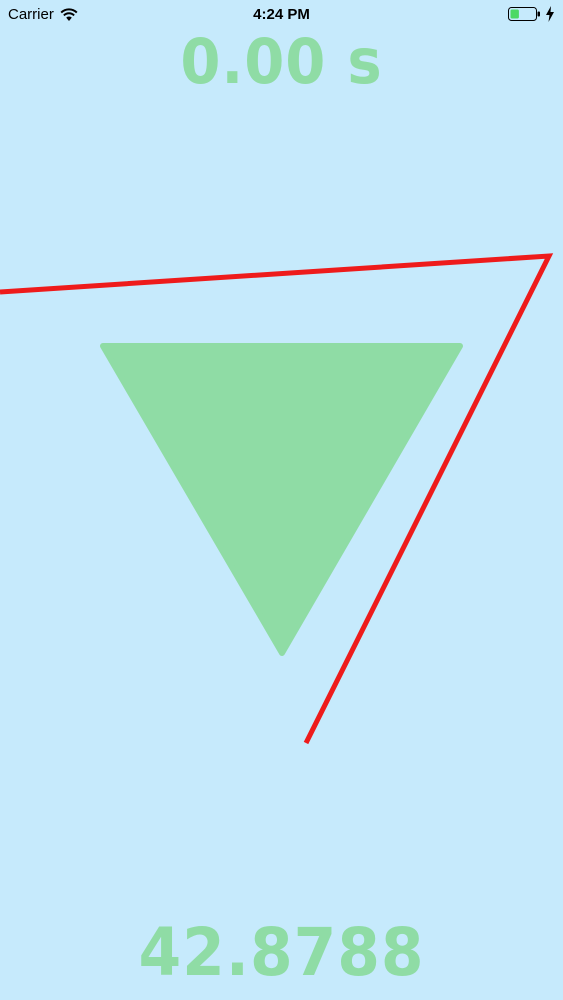  What do you see at coordinates (281, 61) in the screenshot?
I see `elapsed-timer: 0.00 s` at bounding box center [281, 61].